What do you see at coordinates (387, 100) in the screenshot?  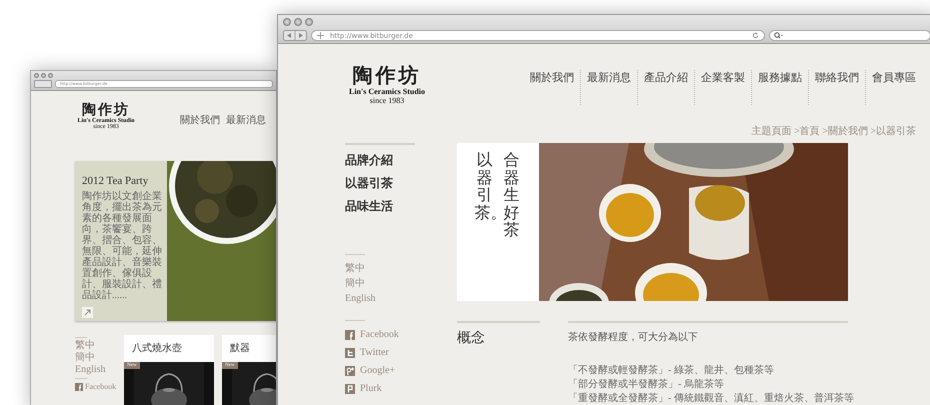 I see `logo-since: since 1983` at bounding box center [387, 100].